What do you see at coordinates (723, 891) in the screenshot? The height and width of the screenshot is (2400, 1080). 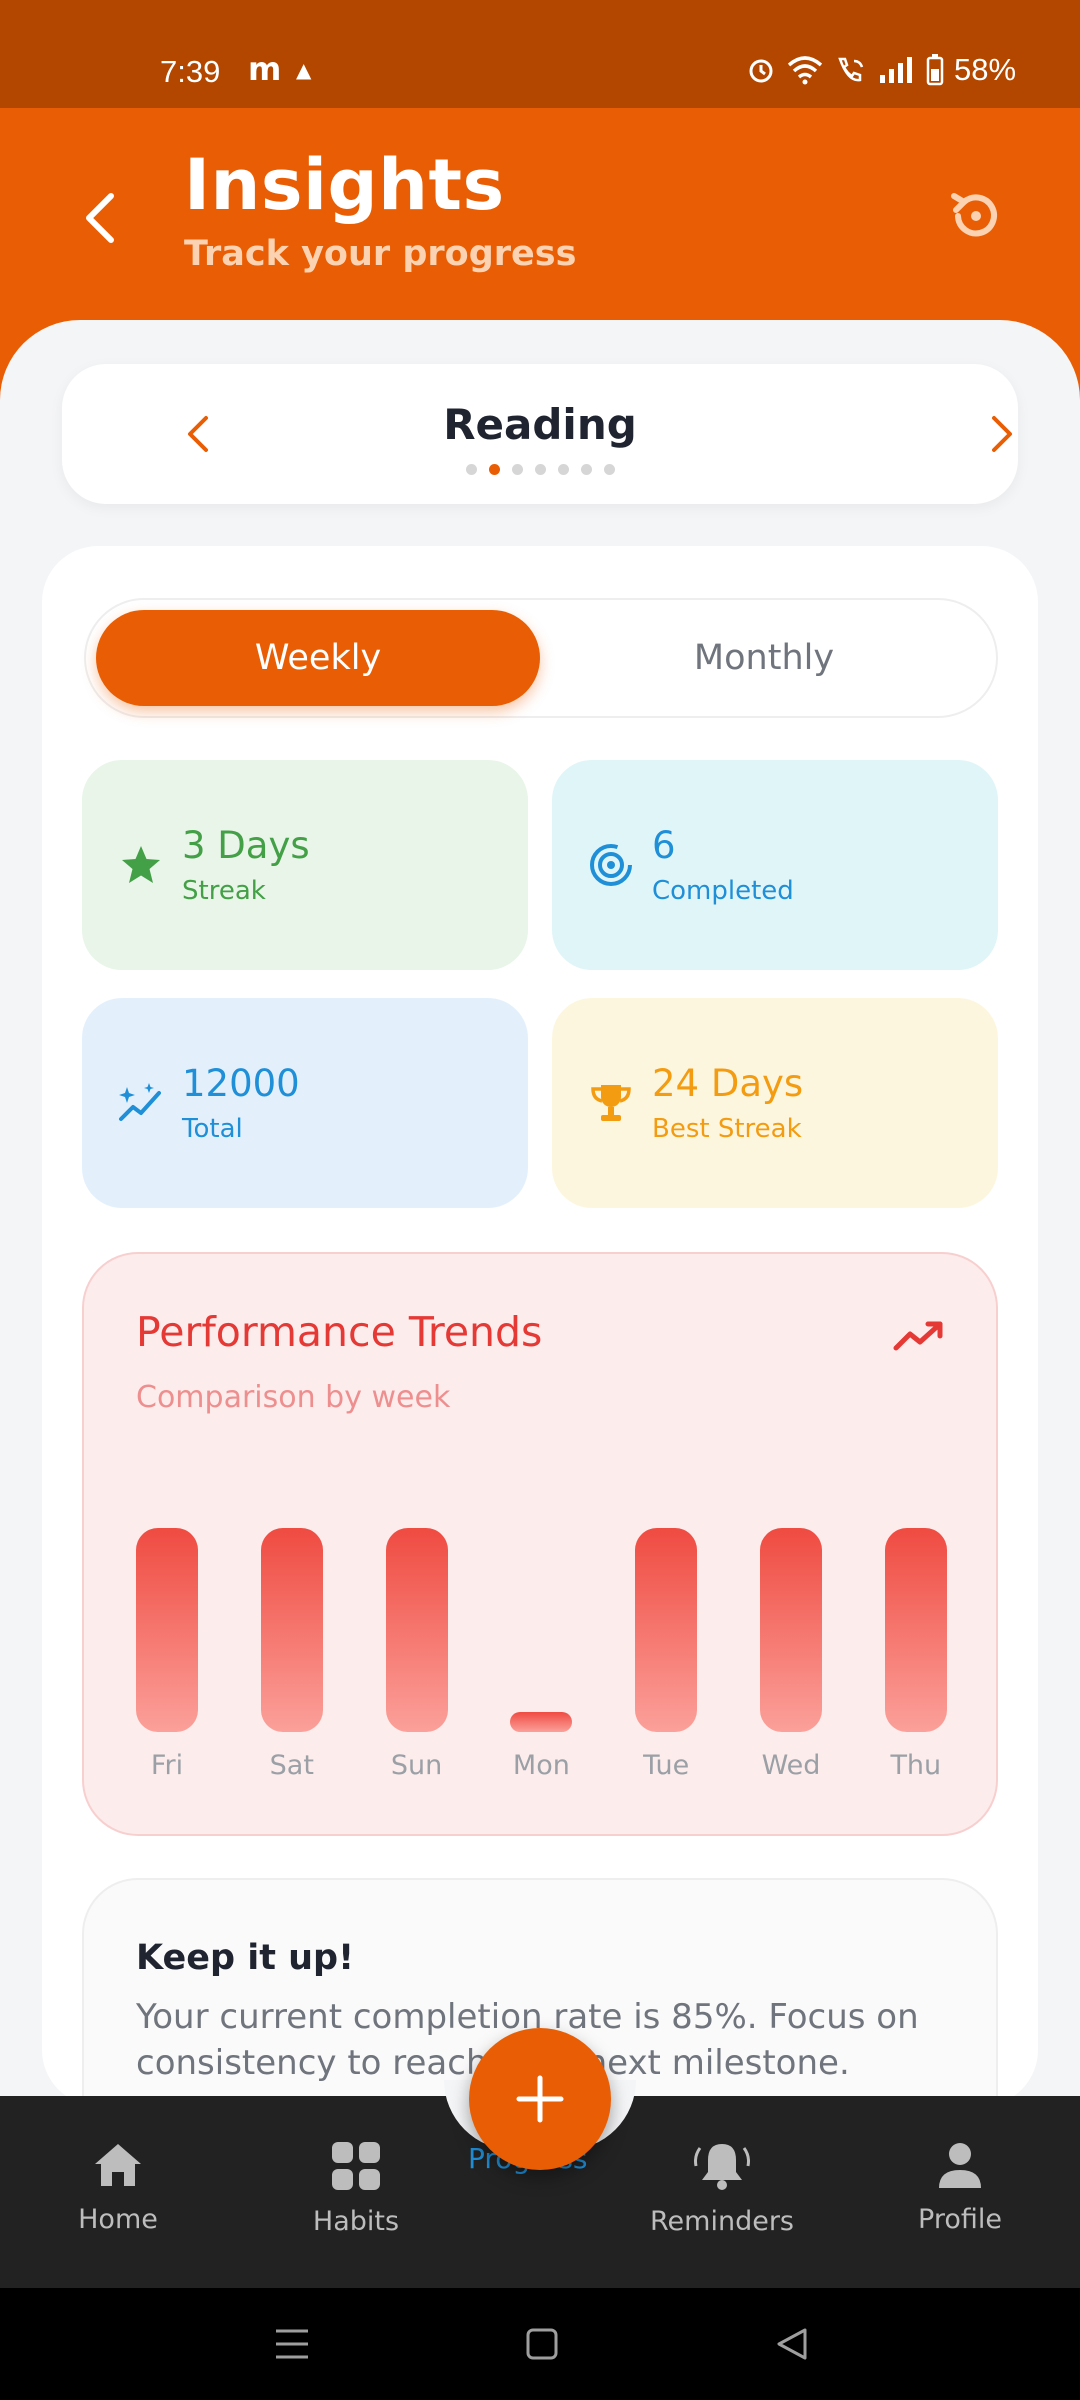 I see `completed-label: Completed` at bounding box center [723, 891].